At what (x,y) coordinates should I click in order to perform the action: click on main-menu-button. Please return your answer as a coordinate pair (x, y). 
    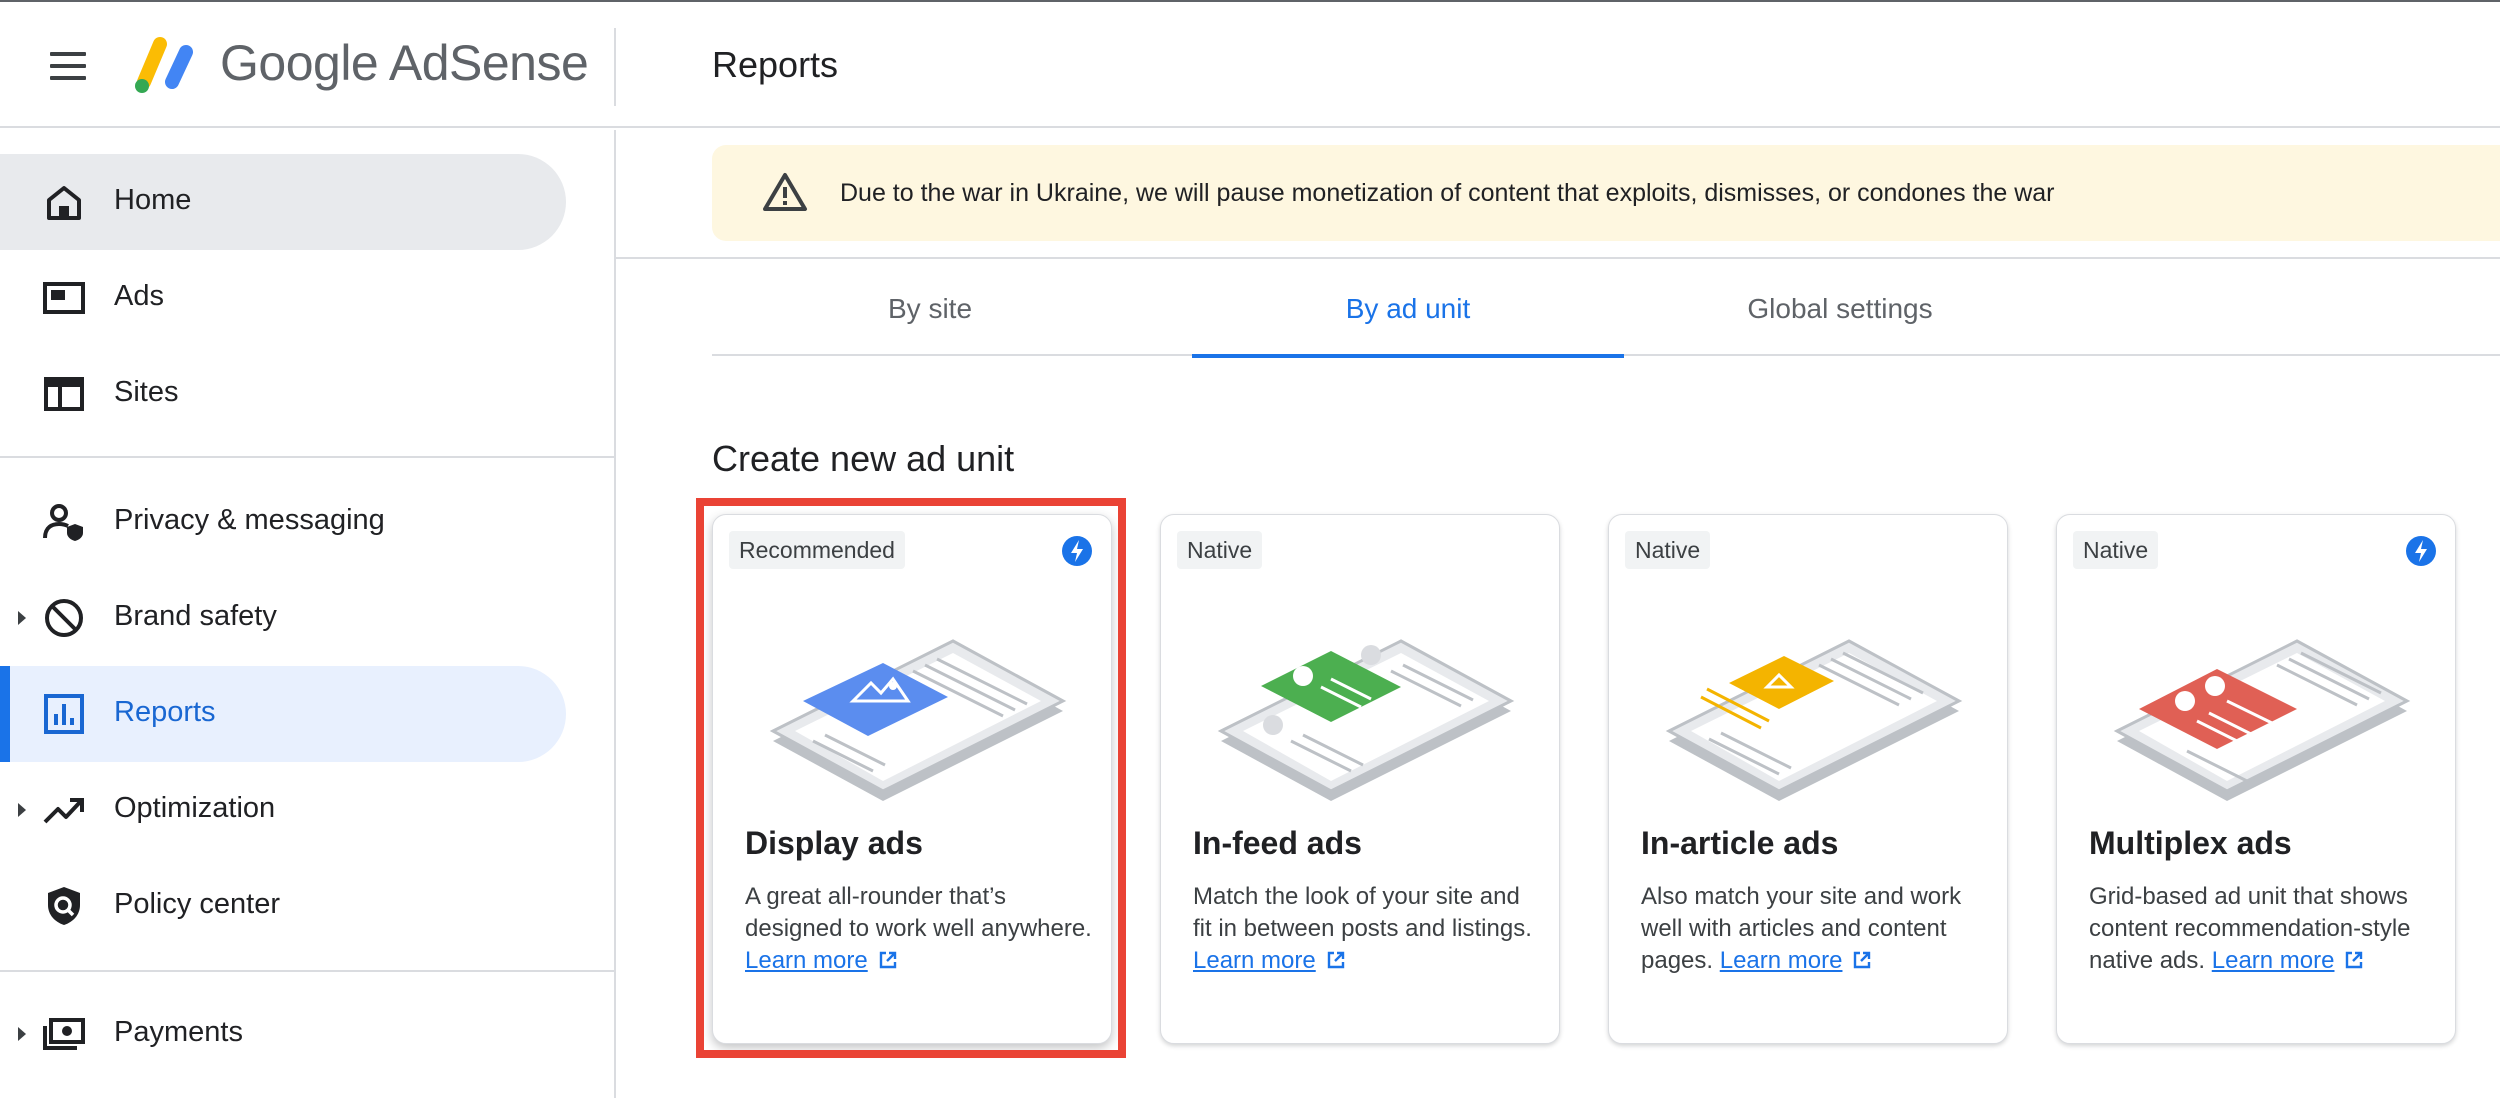
    Looking at the image, I should click on (68, 66).